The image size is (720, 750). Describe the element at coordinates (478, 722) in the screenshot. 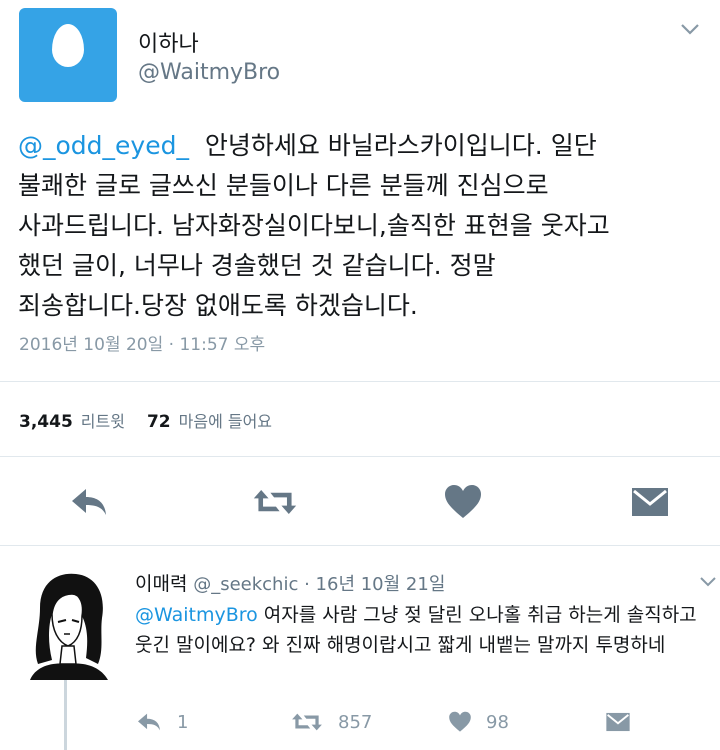

I see `like-button: 98` at that location.